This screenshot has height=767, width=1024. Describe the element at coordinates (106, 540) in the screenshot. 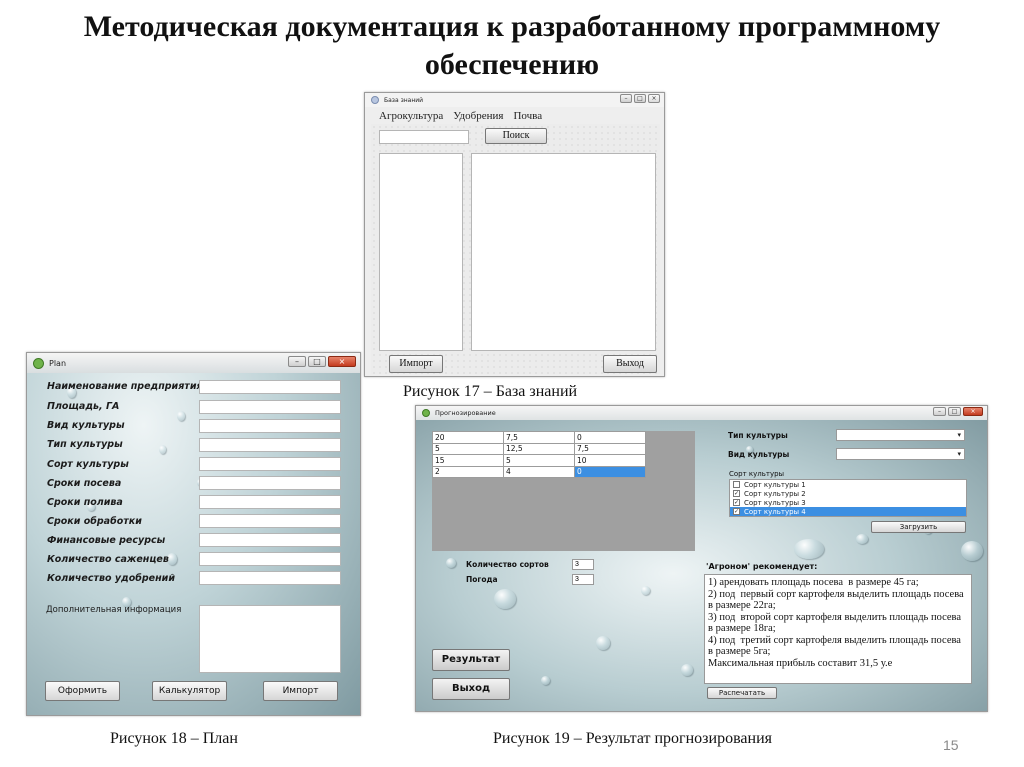

I see `plan-label-finance: Финансовые ресурсы` at that location.